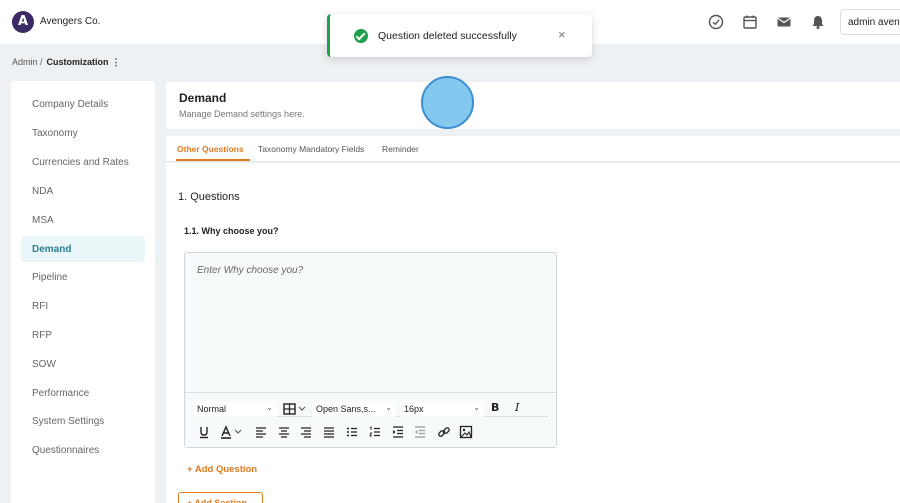 The image size is (900, 503). Describe the element at coordinates (370, 419) in the screenshot. I see `editor-toolbar: Normal ⌄ Open Sans,s... ⌄ 16px ⌄ B I` at that location.